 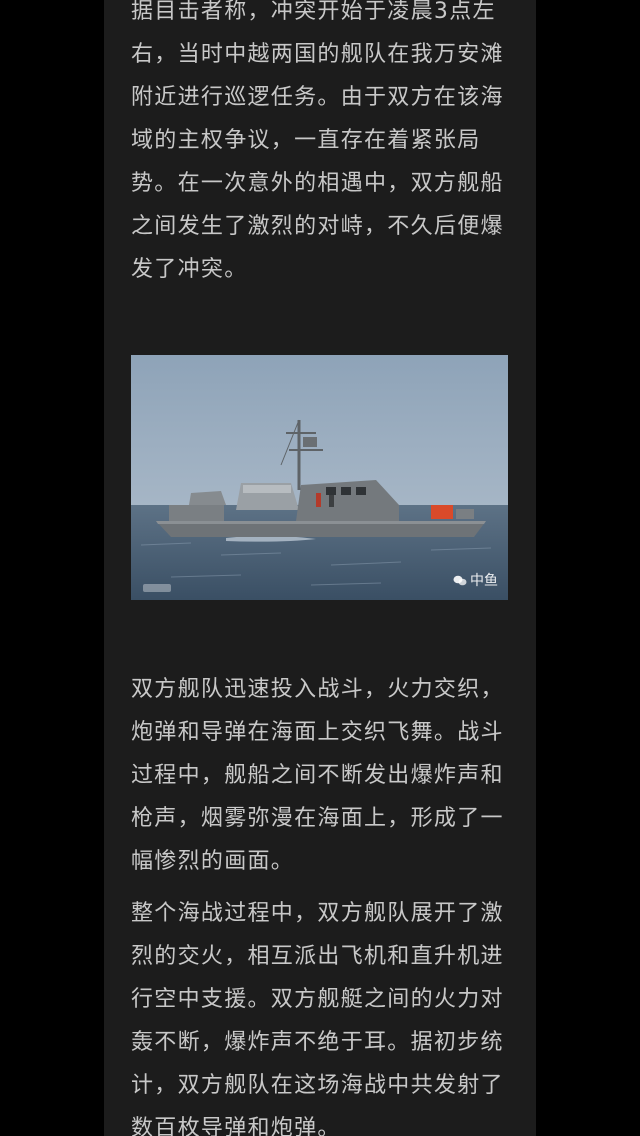 What do you see at coordinates (484, 581) in the screenshot?
I see `watermark-text: 中鱼` at bounding box center [484, 581].